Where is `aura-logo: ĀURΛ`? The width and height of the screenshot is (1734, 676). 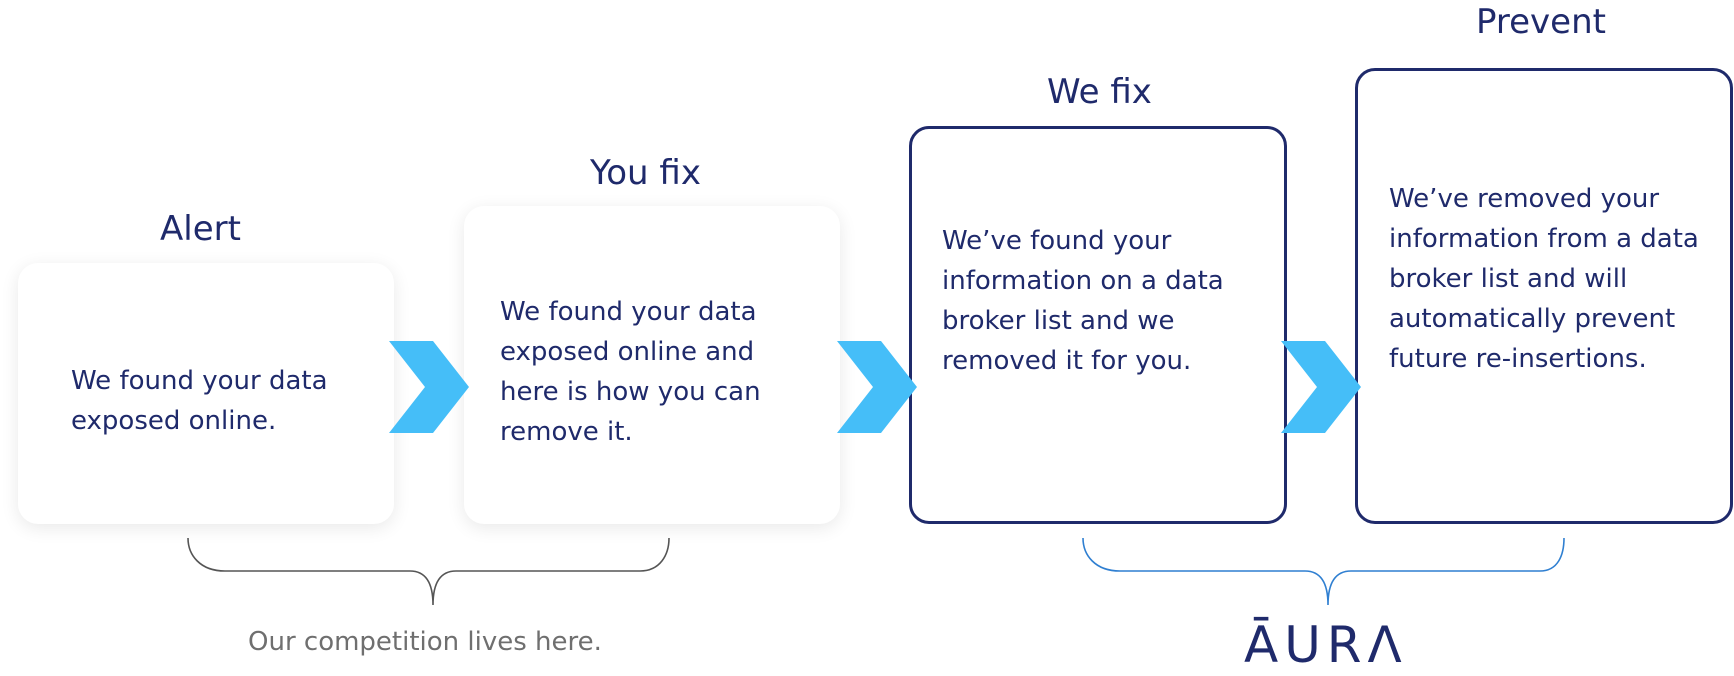 aura-logo: ĀURΛ is located at coordinates (1326, 645).